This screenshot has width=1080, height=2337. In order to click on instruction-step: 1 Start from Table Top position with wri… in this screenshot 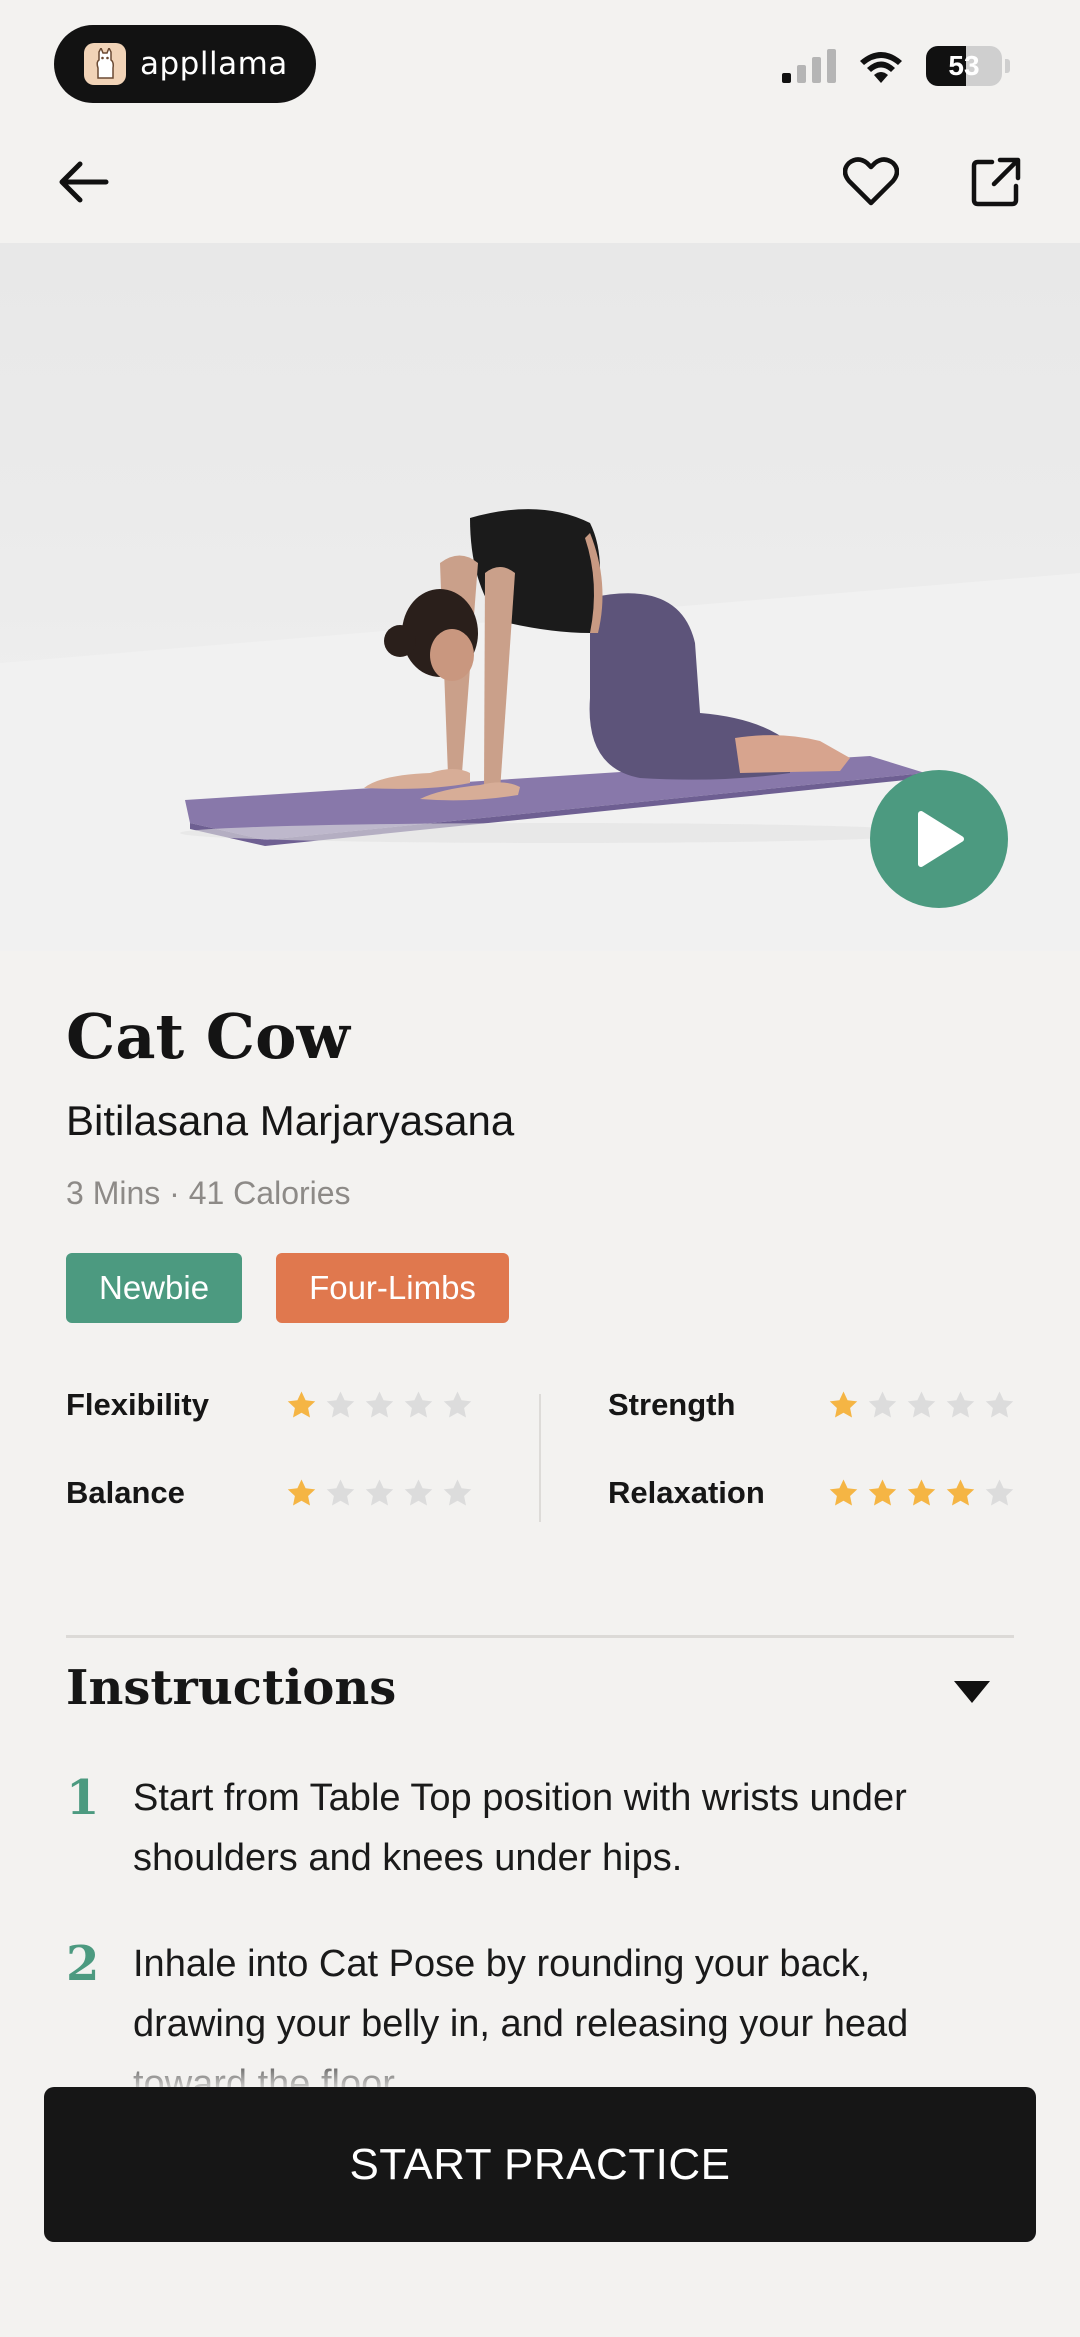, I will do `click(539, 1828)`.